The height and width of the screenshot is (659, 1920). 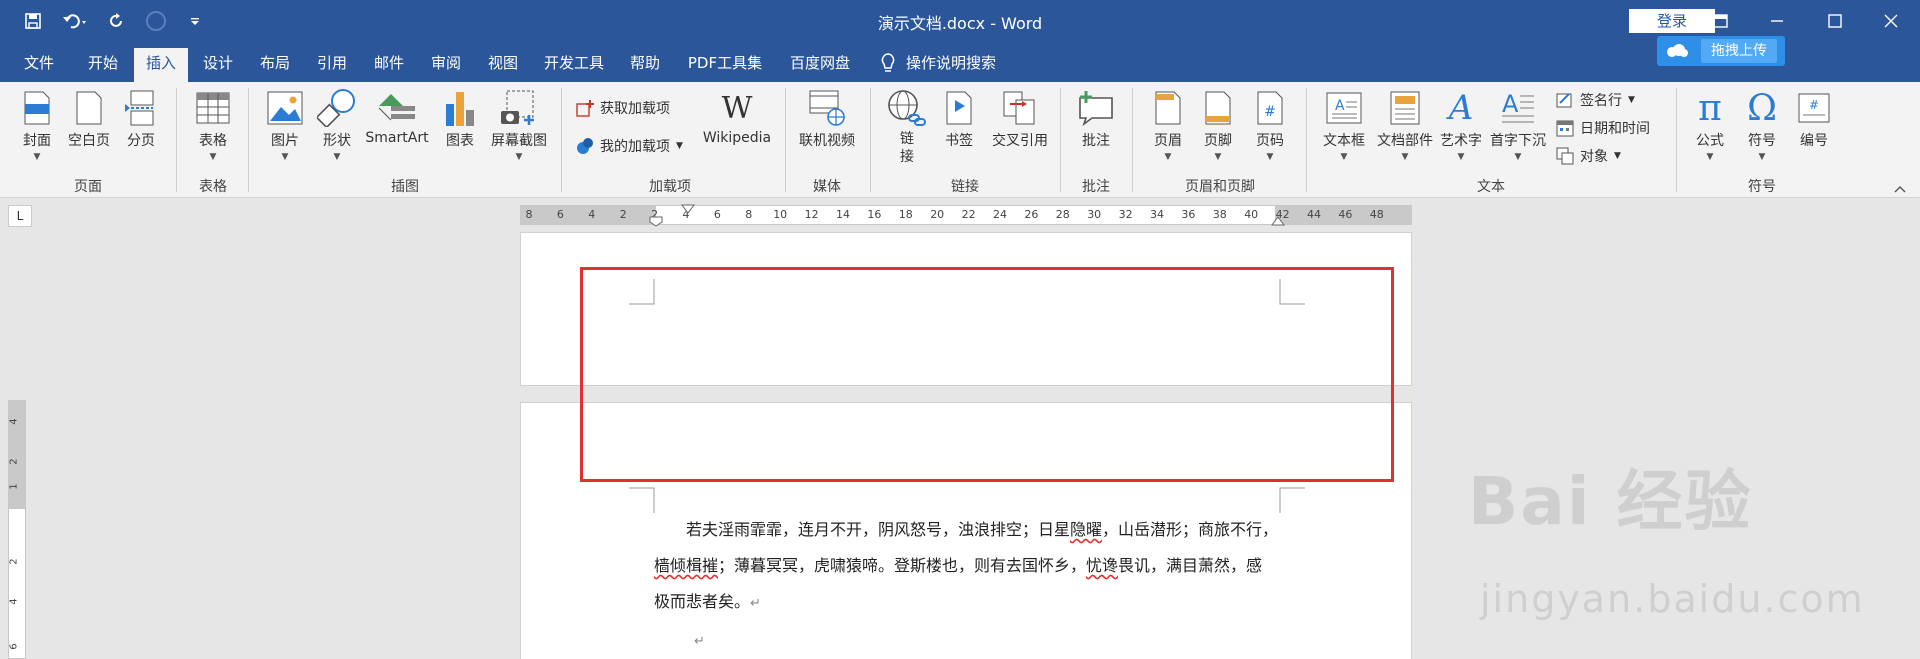 I want to click on ruler-tick: 30, so click(x=1094, y=214).